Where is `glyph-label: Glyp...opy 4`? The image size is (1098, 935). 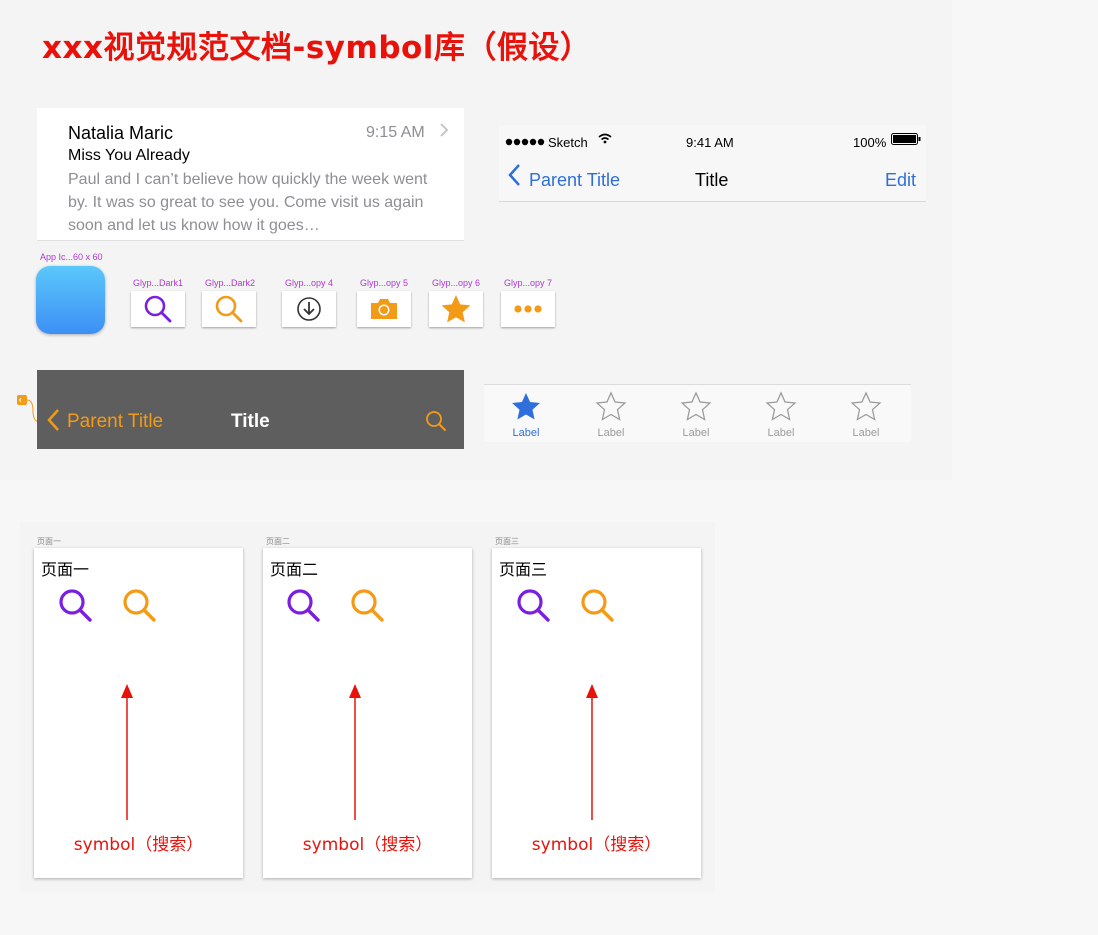 glyph-label: Glyp...opy 4 is located at coordinates (309, 283).